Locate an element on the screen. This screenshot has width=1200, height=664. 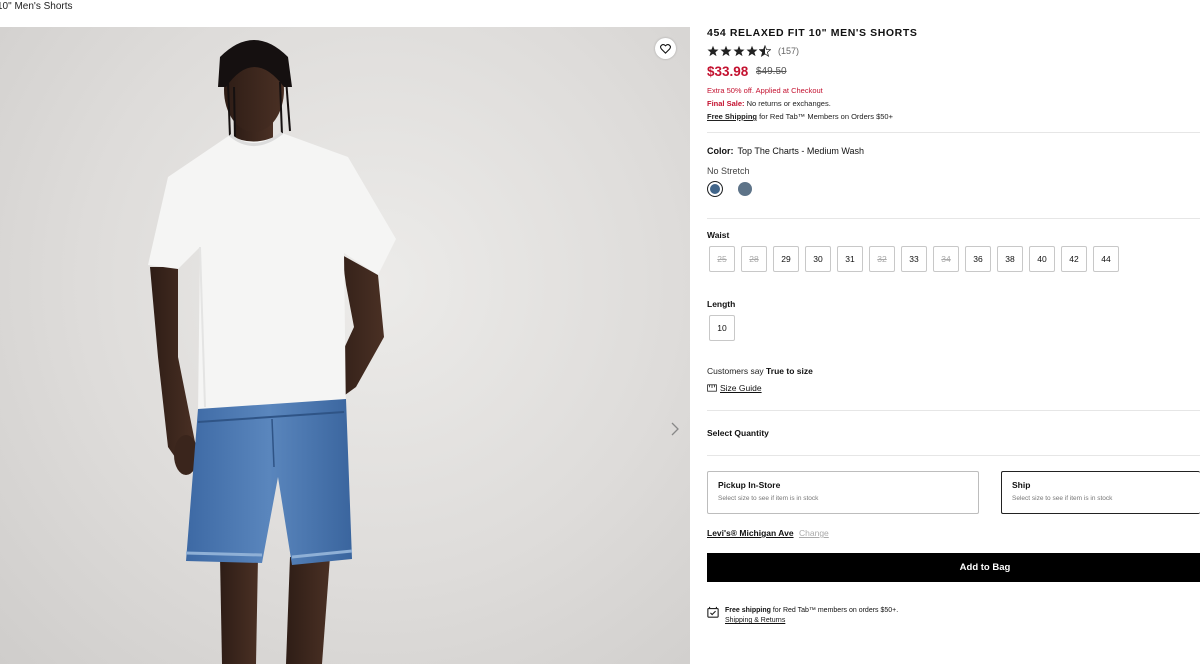
fit-feedback: Customers say True to size is located at coordinates (760, 371).